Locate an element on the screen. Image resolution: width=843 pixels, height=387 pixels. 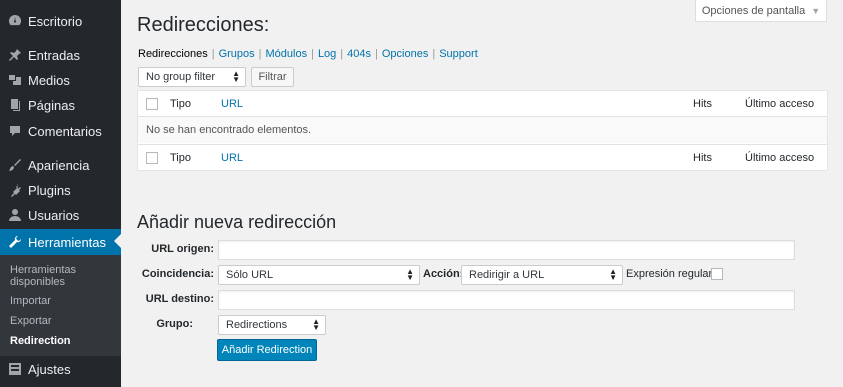
add-redirection-button: Añadir Redirection is located at coordinates (267, 350).